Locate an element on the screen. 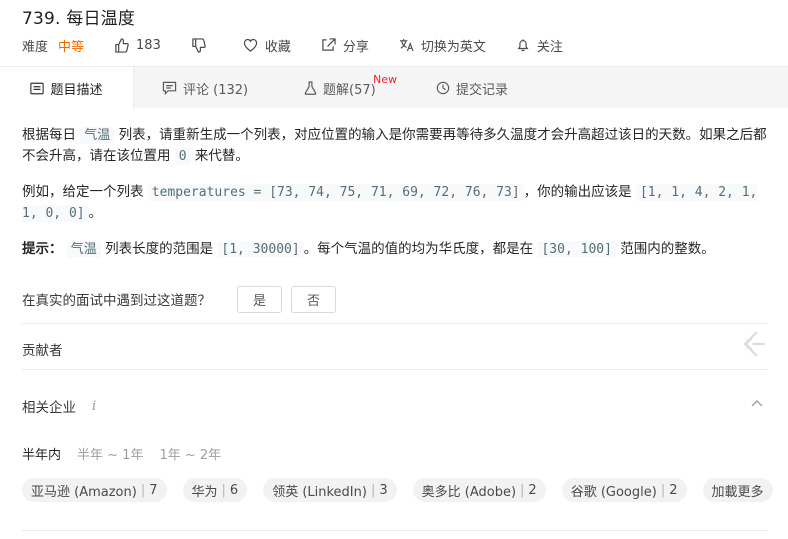 The image size is (788, 539). document-icon is located at coordinates (37, 88).